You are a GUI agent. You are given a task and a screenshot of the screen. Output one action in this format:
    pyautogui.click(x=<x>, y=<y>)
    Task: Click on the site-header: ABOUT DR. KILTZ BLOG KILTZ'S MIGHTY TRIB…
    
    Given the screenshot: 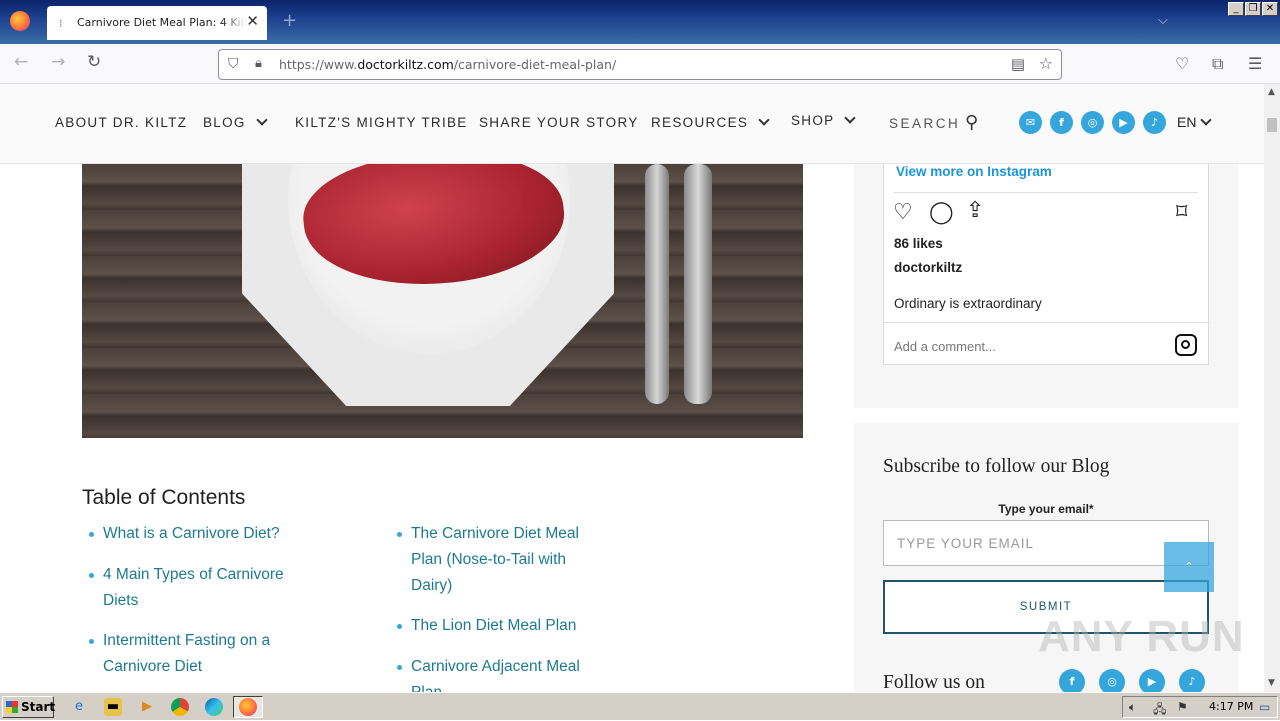 What is the action you would take?
    pyautogui.click(x=632, y=124)
    